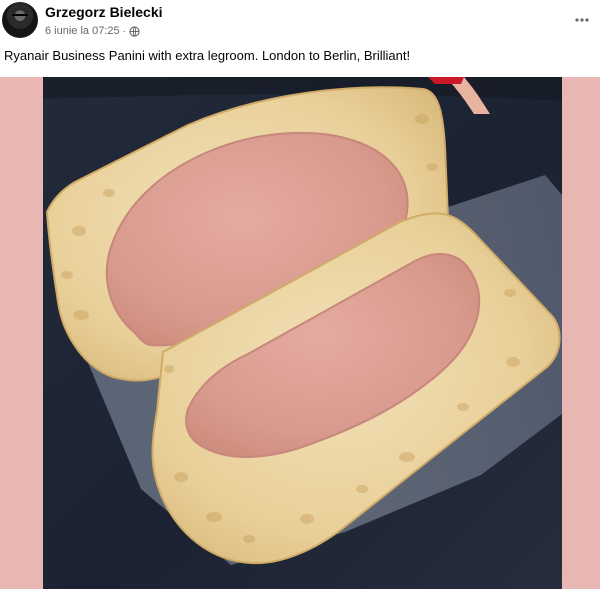 The height and width of the screenshot is (589, 600). Describe the element at coordinates (300, 21) in the screenshot. I see `post-header: Grzegorz Bielecki 6 iunie la 07:25 ·` at that location.